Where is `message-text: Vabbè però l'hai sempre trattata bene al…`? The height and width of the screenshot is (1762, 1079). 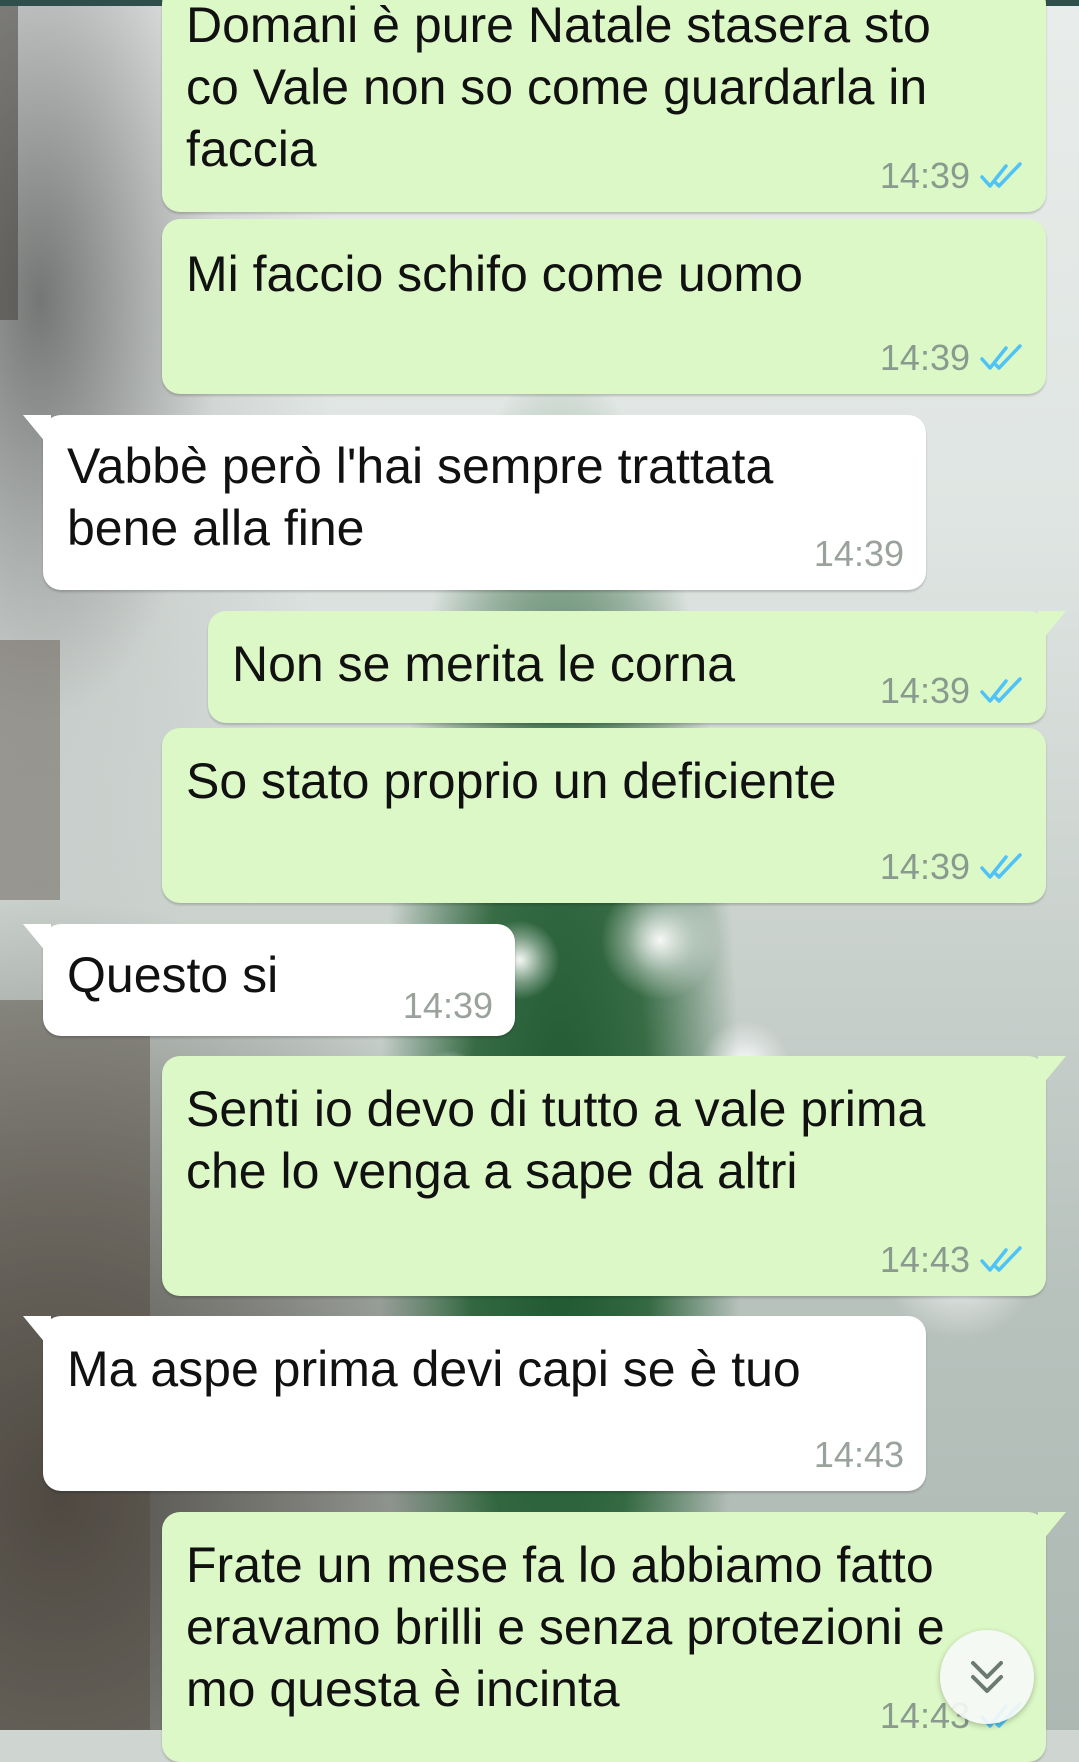 message-text: Vabbè però l'hai sempre trattata bene al… is located at coordinates (420, 497).